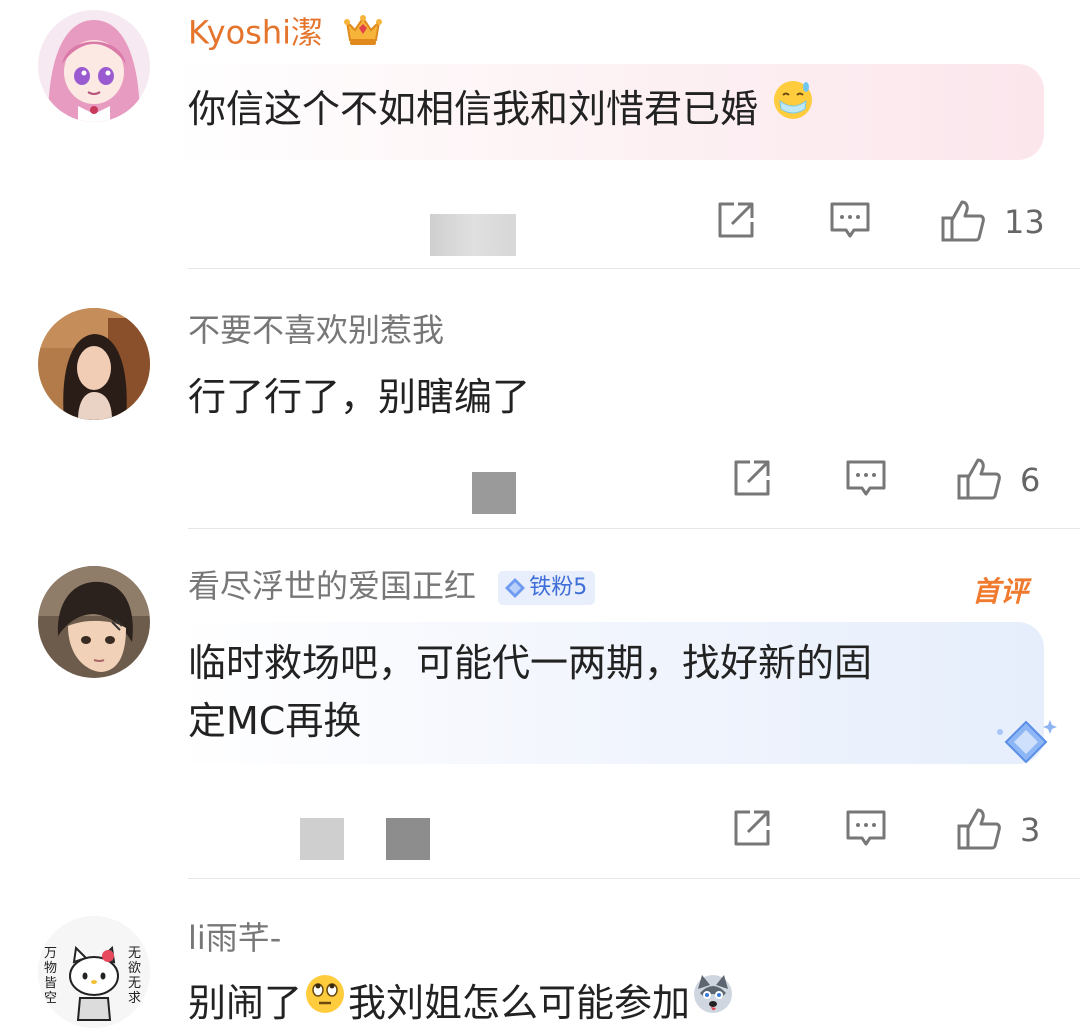  I want to click on husky-emoji, so click(713, 1002).